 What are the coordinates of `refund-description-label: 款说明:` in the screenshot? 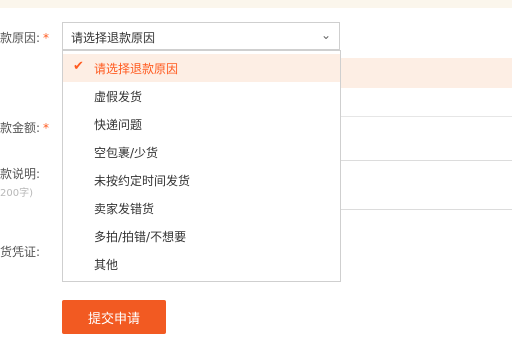 It's located at (20, 173).